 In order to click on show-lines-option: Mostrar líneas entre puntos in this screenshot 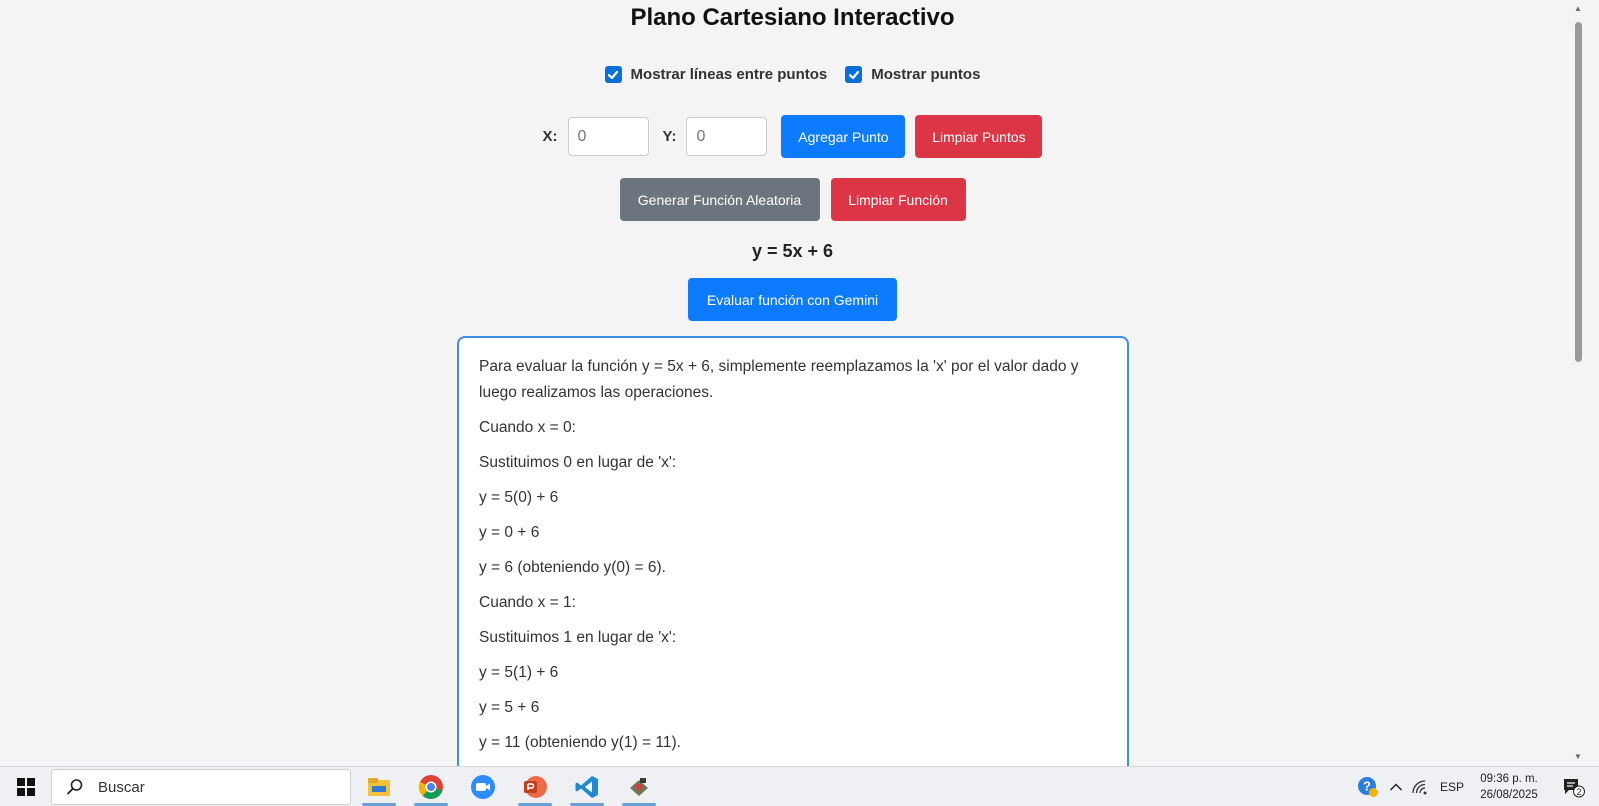, I will do `click(716, 74)`.